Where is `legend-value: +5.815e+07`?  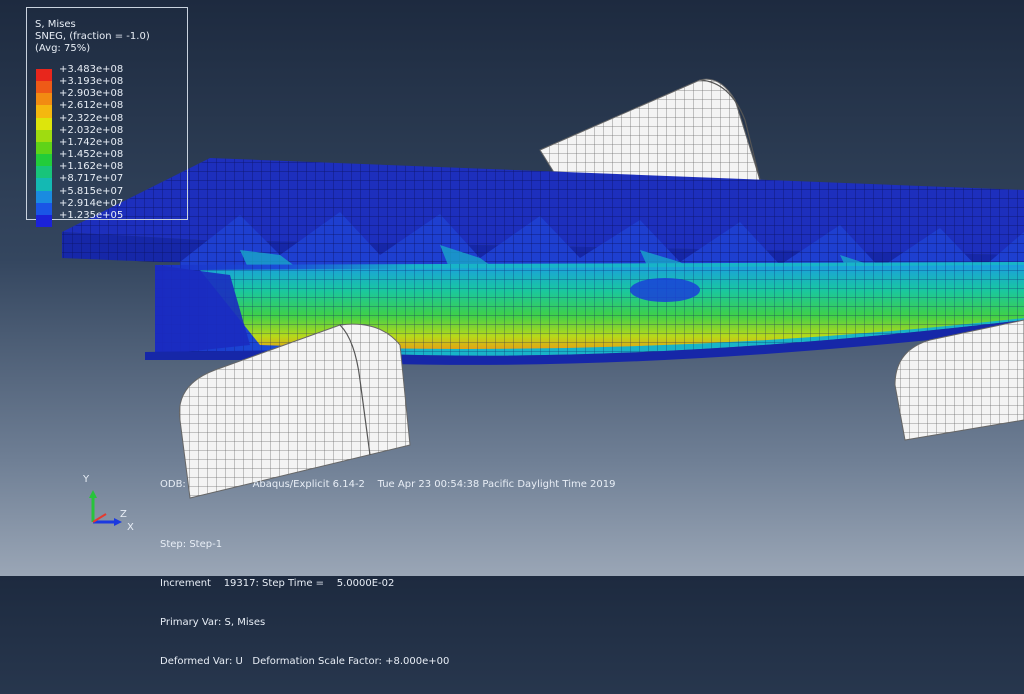 legend-value: +5.815e+07 is located at coordinates (91, 191).